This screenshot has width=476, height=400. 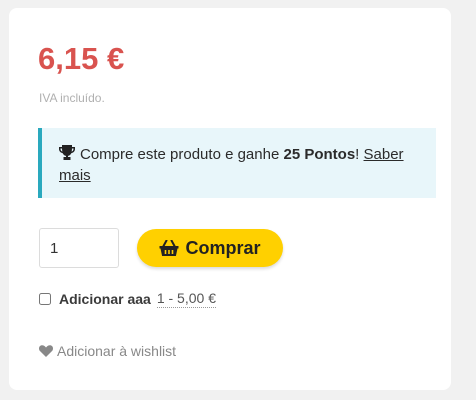 What do you see at coordinates (357, 154) in the screenshot?
I see `points-text-after: !` at bounding box center [357, 154].